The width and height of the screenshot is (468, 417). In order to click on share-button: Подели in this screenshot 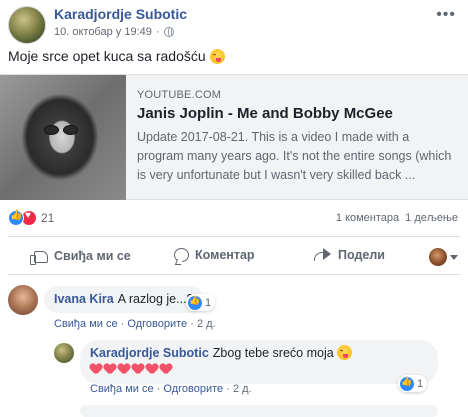, I will do `click(349, 255)`.